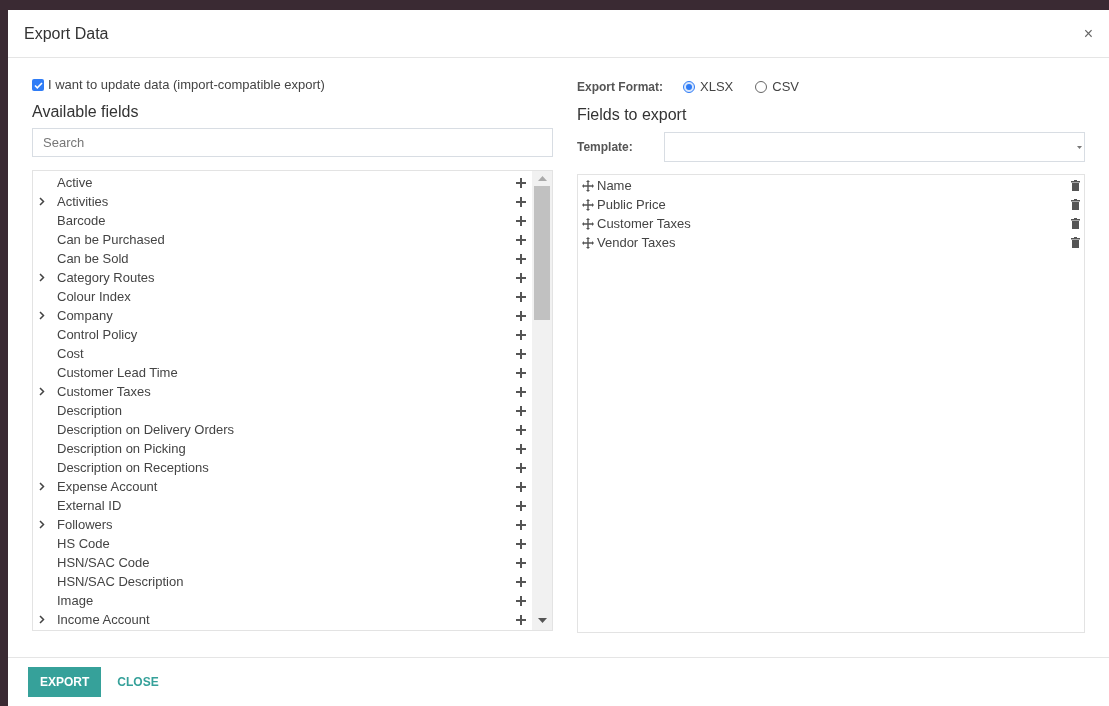 This screenshot has width=1109, height=706. I want to click on field-item: Income Account, so click(286, 619).